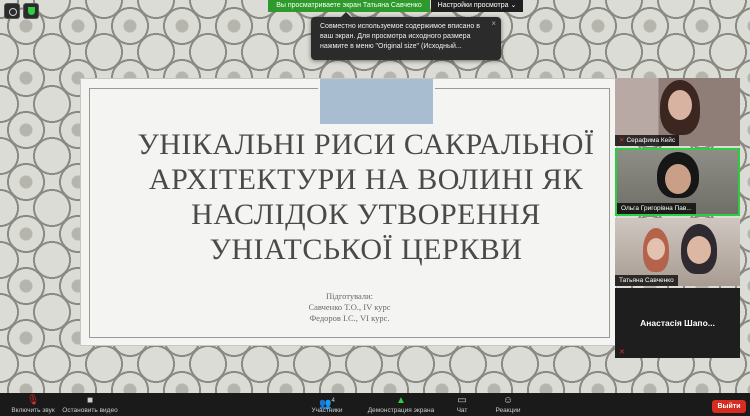 Image resolution: width=750 pixels, height=416 pixels. Describe the element at coordinates (462, 410) in the screenshot. I see `chat-label: Чат` at that location.